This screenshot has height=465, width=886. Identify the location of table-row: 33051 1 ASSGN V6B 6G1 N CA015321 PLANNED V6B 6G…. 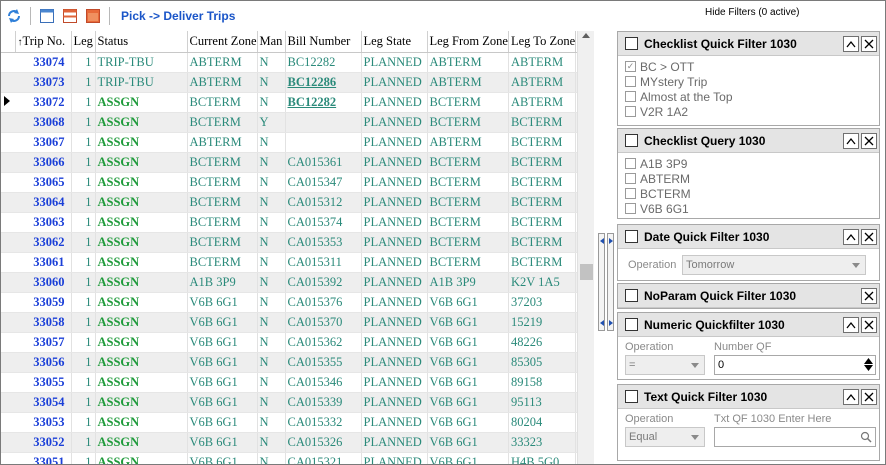
(294, 458).